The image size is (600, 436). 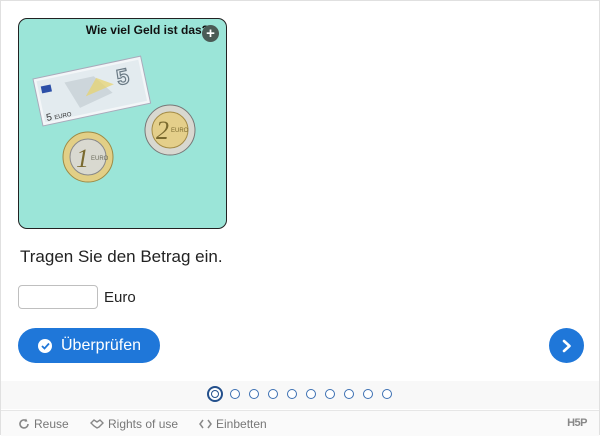 I want to click on task-instruction: Tragen Sie den Betrag ein., so click(x=121, y=256).